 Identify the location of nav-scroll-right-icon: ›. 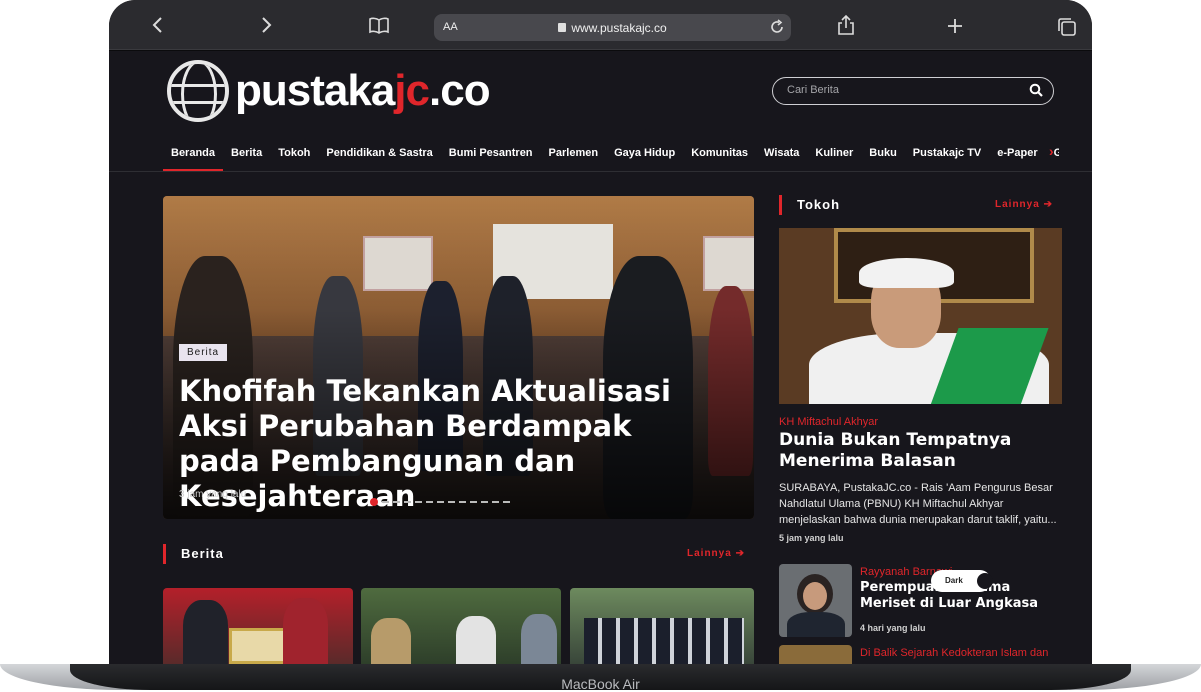
(1051, 151).